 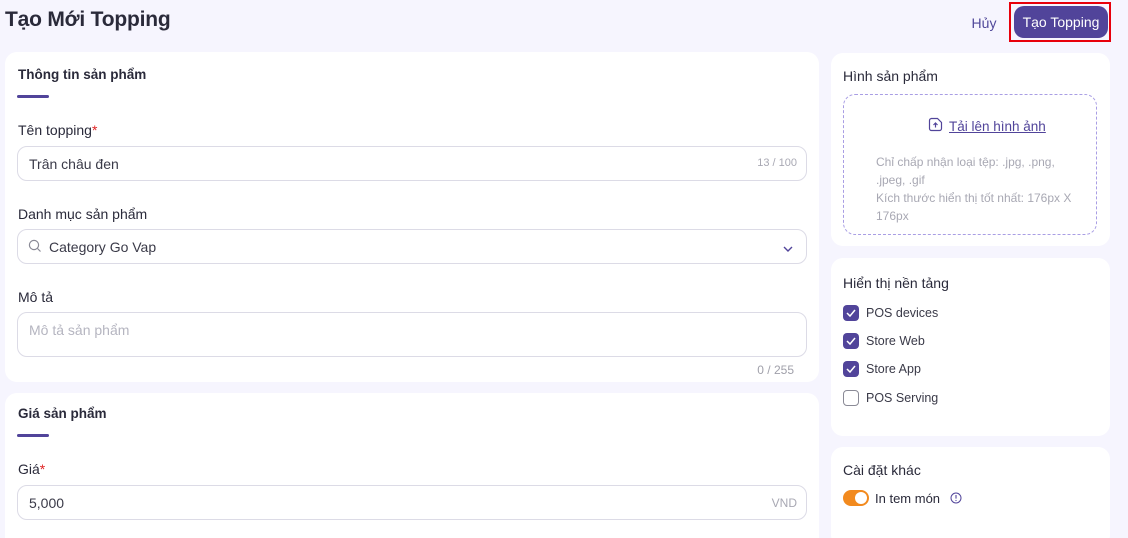 I want to click on create-topping-button: Tạo Topping, so click(x=1061, y=22).